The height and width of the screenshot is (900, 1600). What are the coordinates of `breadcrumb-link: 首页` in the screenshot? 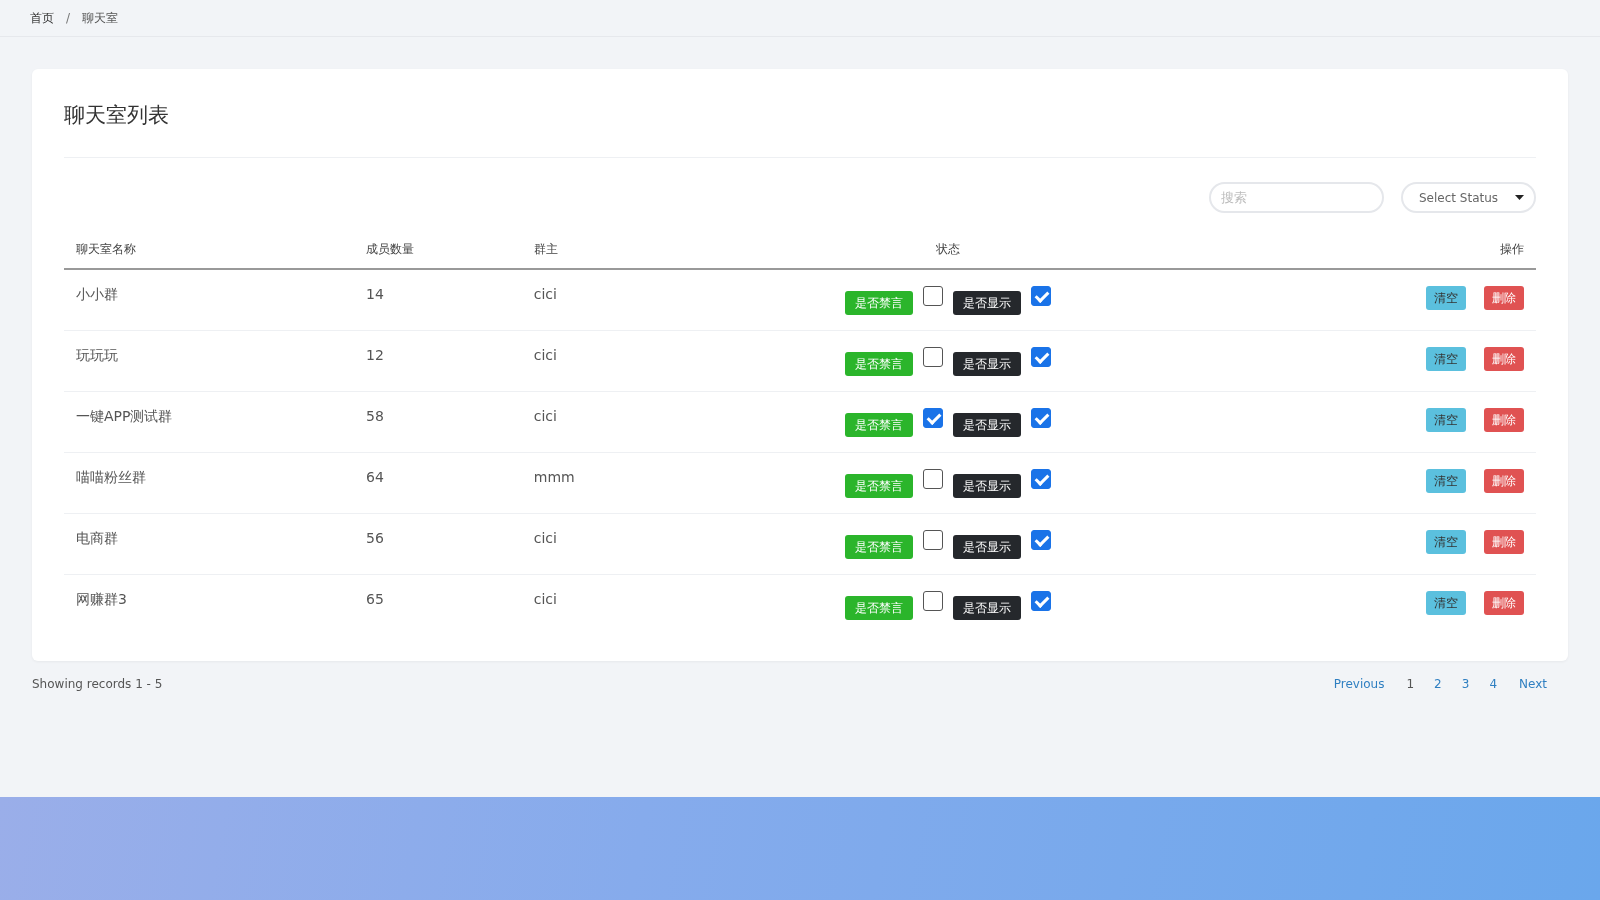 It's located at (42, 18).